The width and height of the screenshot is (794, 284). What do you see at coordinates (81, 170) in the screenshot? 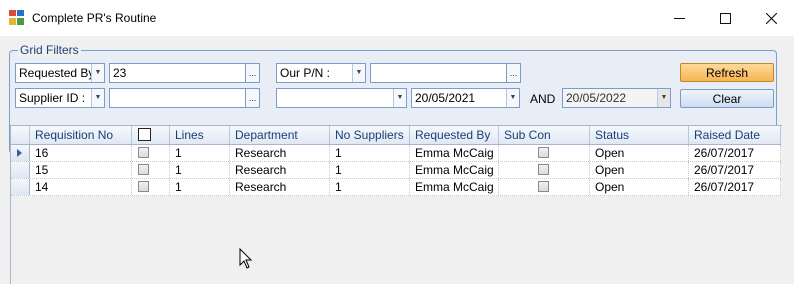
I see `requisition-no-cell: 15` at bounding box center [81, 170].